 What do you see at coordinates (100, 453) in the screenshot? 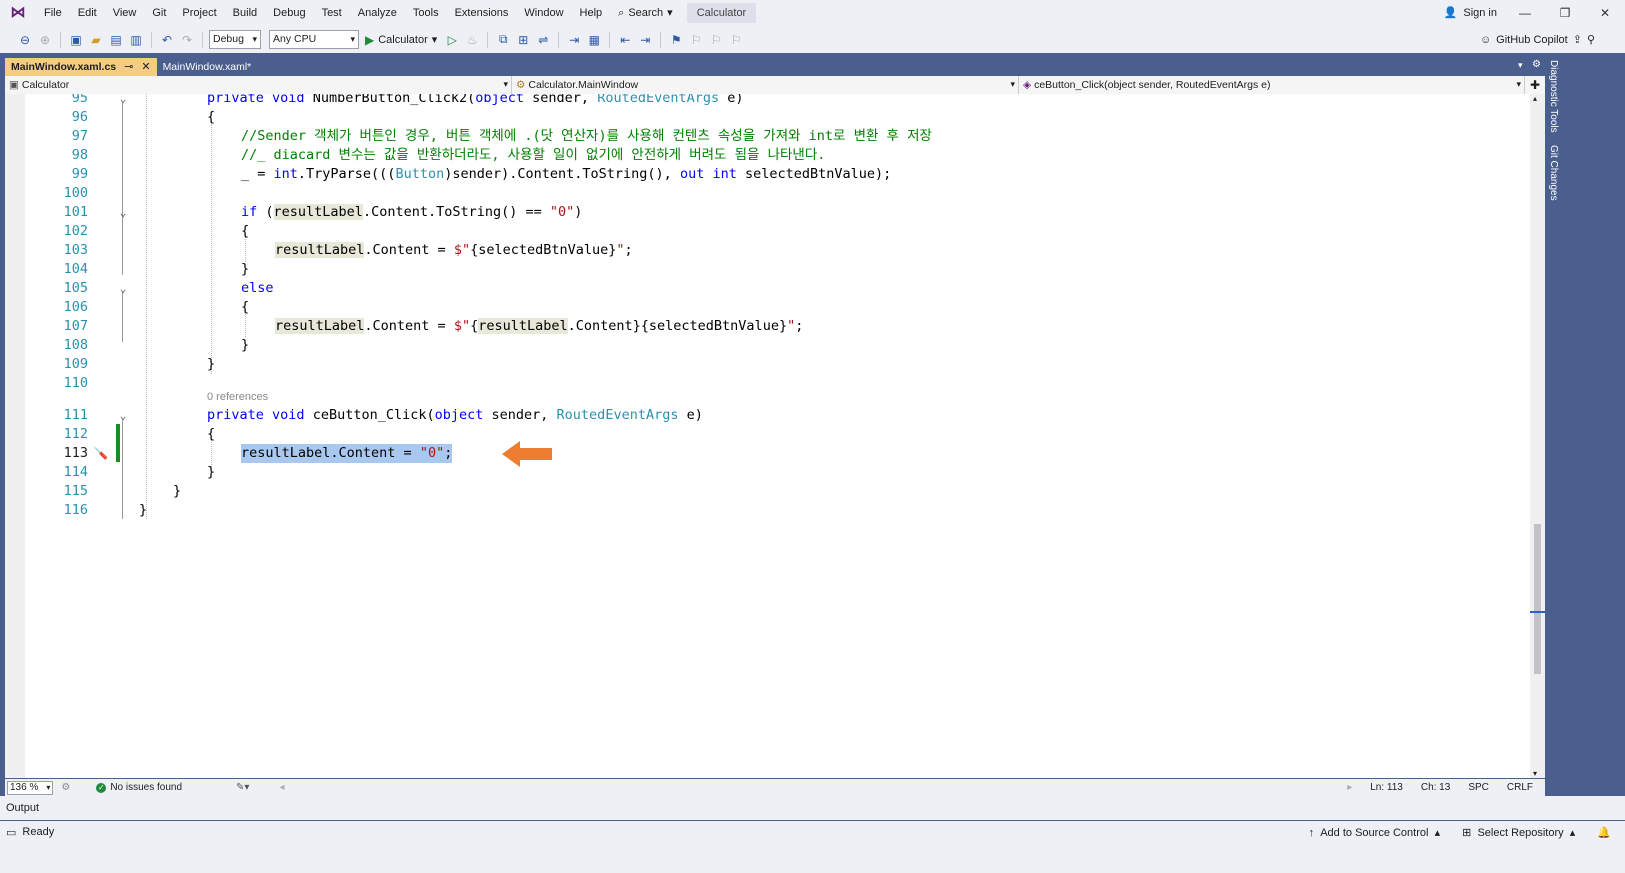
I see `quick-actions-screwdriver-icon: 🪛` at bounding box center [100, 453].